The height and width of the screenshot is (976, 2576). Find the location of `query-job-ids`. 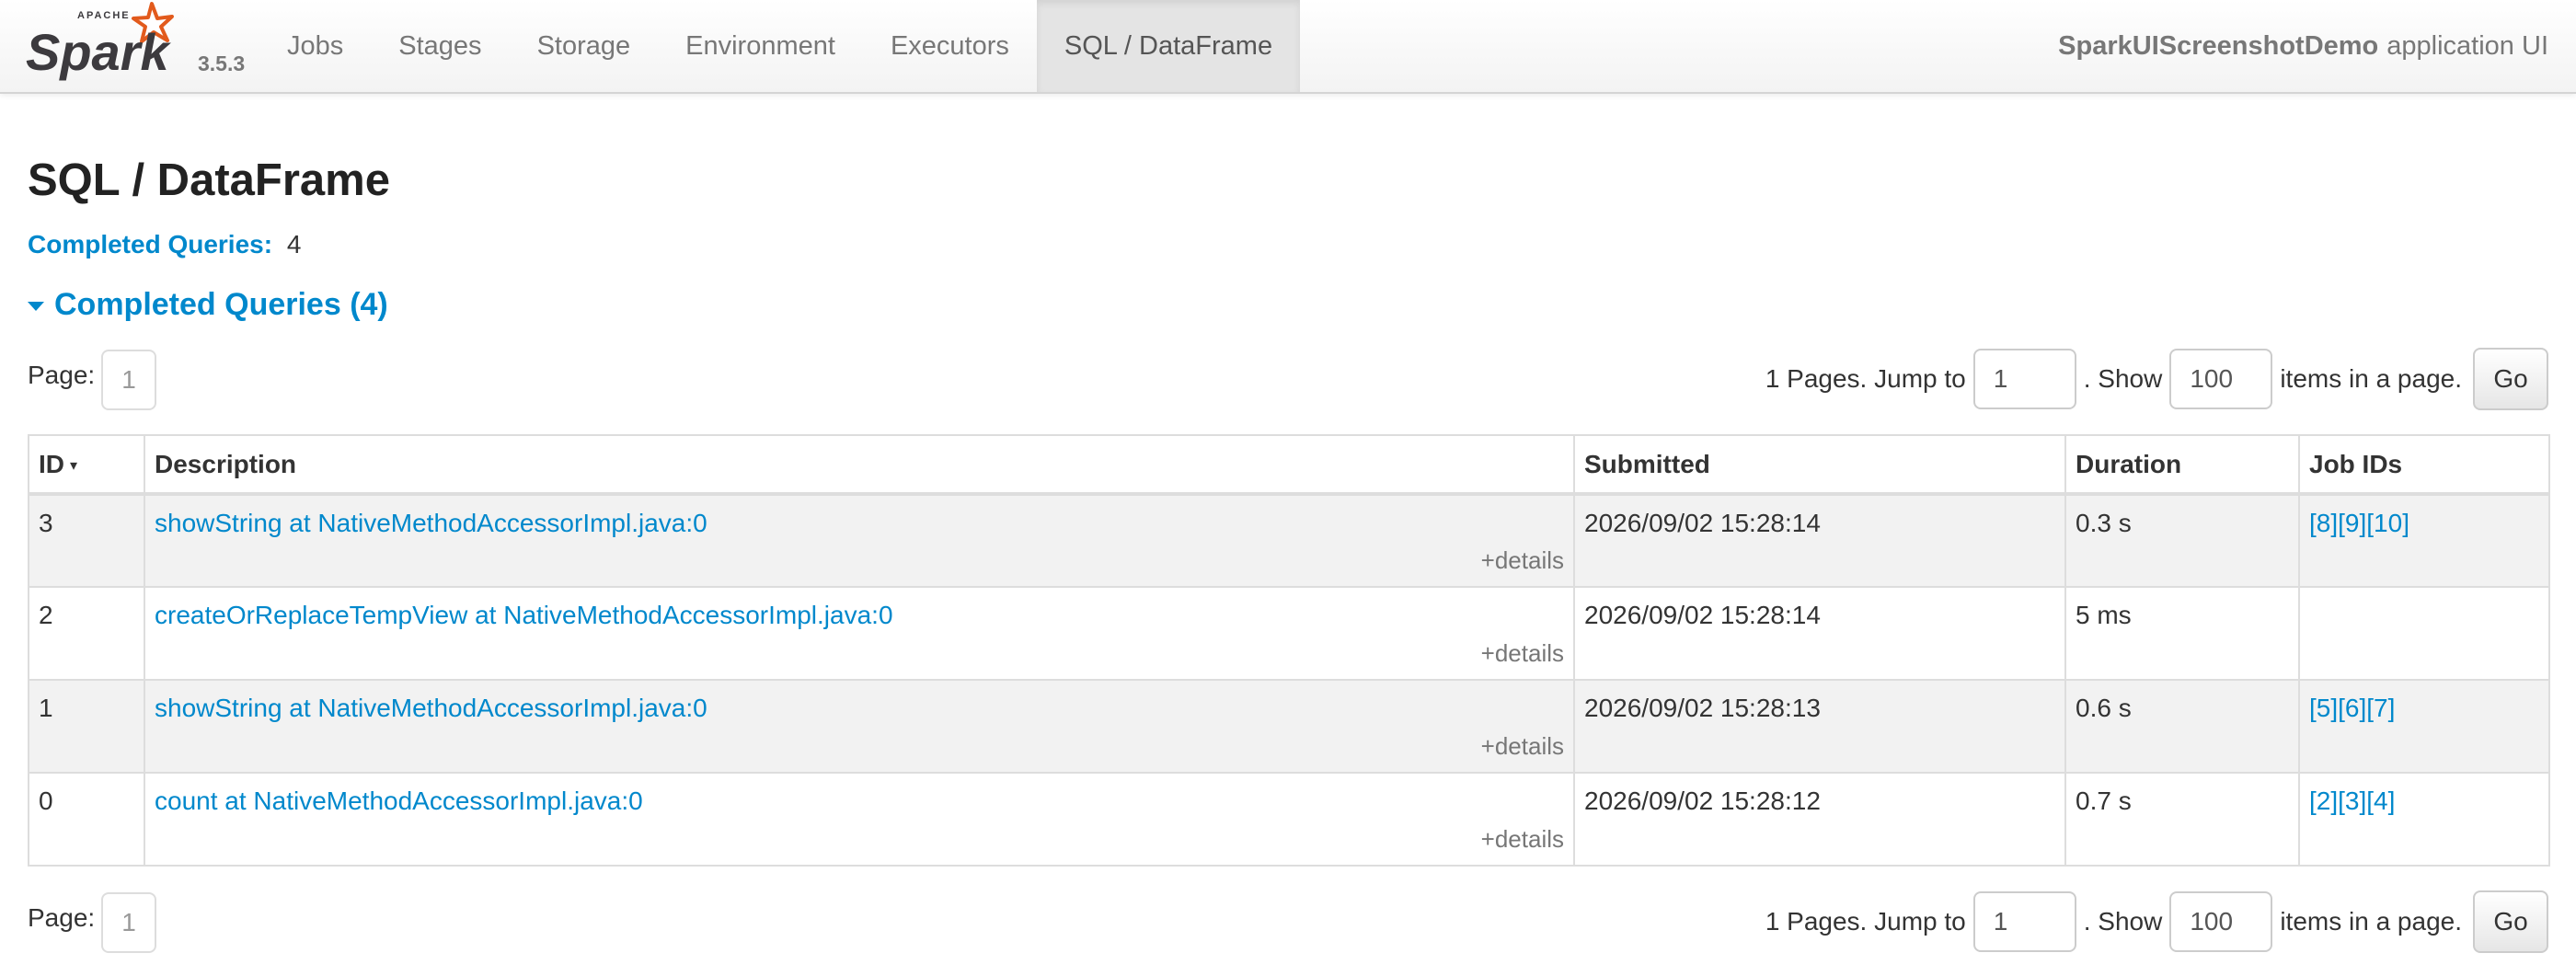

query-job-ids is located at coordinates (2424, 633).